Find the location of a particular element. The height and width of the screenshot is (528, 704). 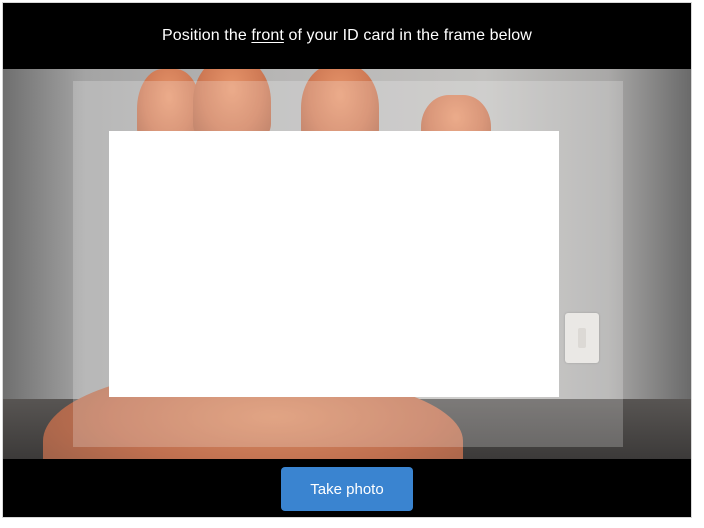

instruction-prefix: Position the is located at coordinates (207, 35).